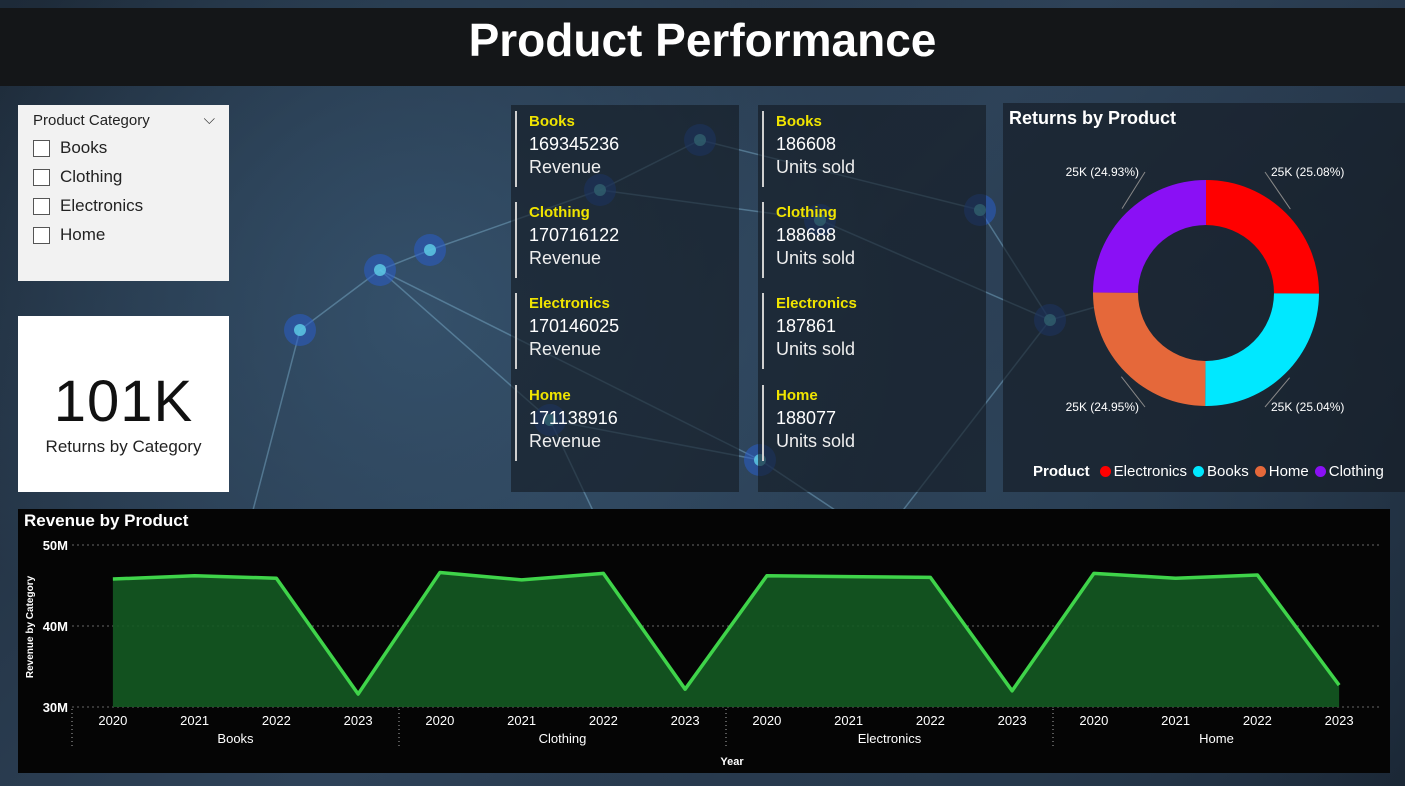 The width and height of the screenshot is (1405, 786). What do you see at coordinates (563, 738) in the screenshot?
I see `x-group-label: Clothing` at bounding box center [563, 738].